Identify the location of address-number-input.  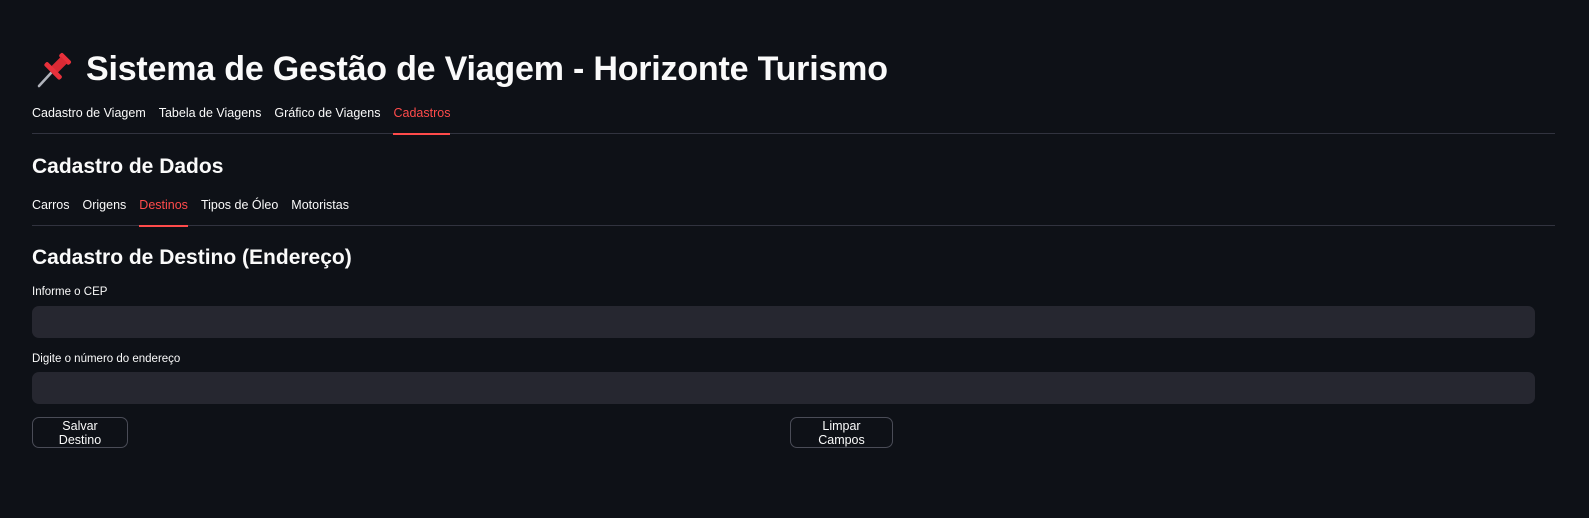
(783, 388).